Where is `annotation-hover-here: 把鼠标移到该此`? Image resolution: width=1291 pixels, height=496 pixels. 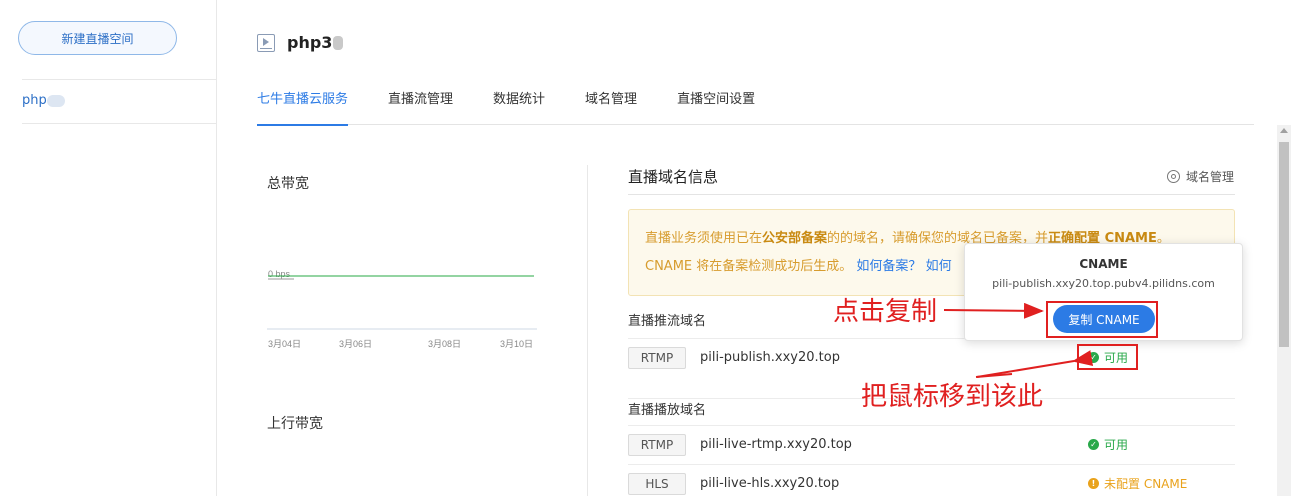 annotation-hover-here: 把鼠标移到该此 is located at coordinates (952, 397).